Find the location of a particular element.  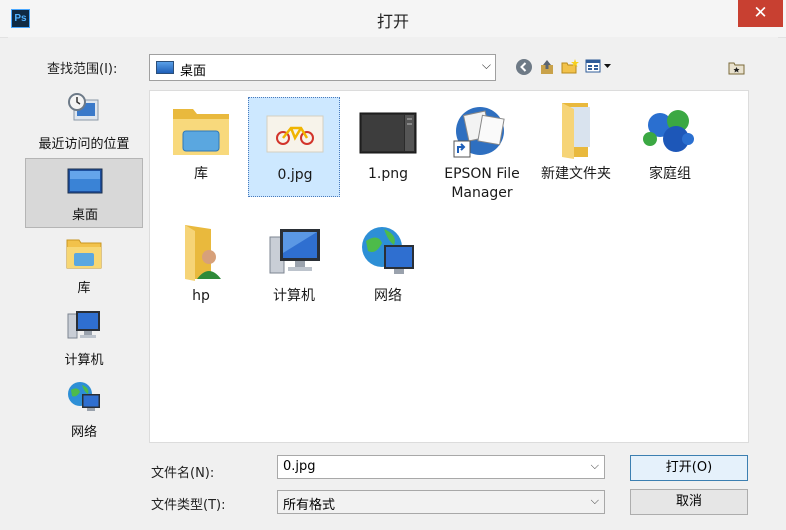

list-item: 家庭组 is located at coordinates (670, 147).